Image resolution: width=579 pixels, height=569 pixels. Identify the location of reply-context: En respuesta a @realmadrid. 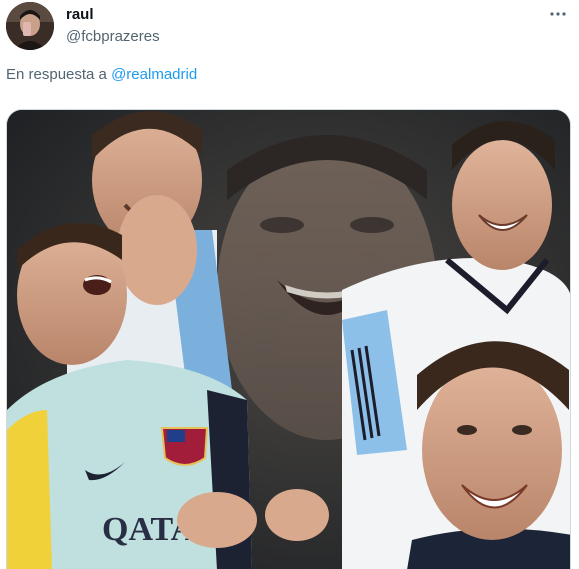
(101, 75).